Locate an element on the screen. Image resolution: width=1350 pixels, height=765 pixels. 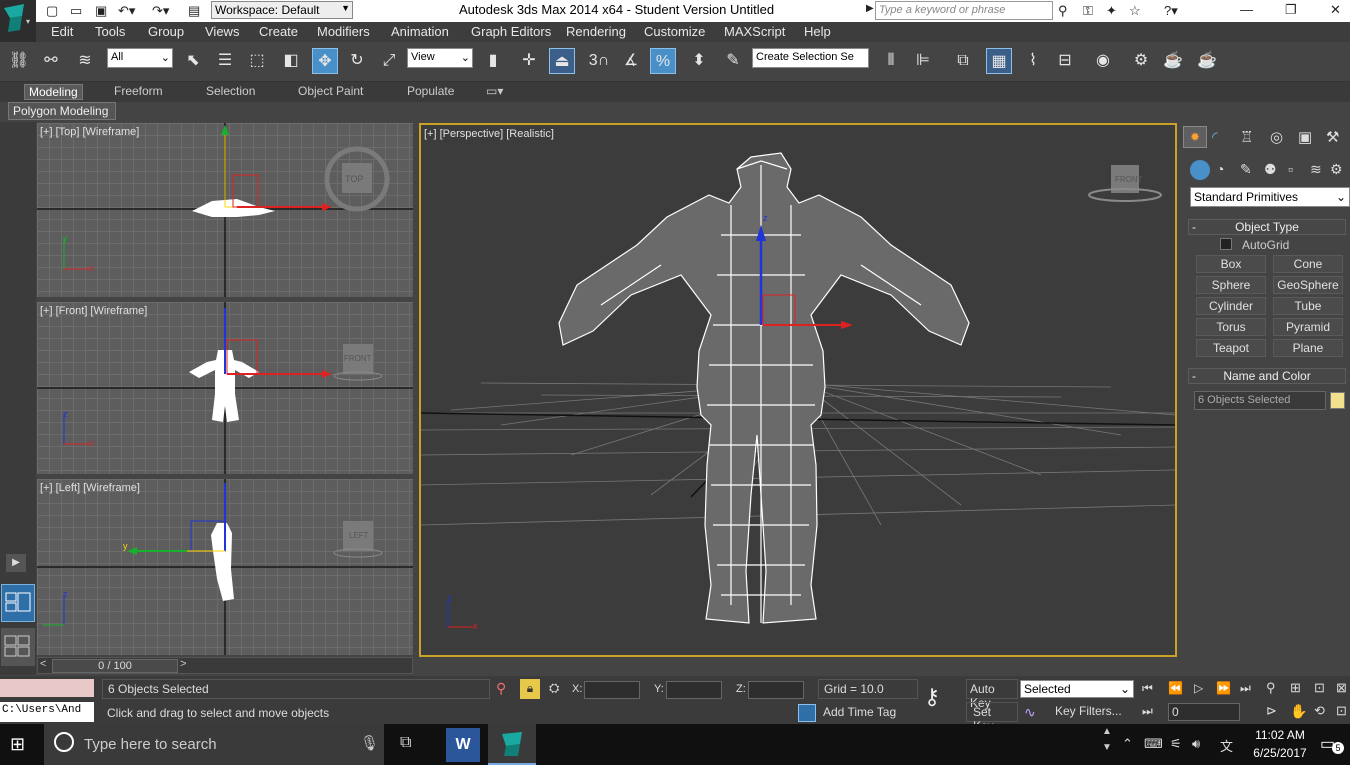
plane-button: Plane is located at coordinates (1308, 348).